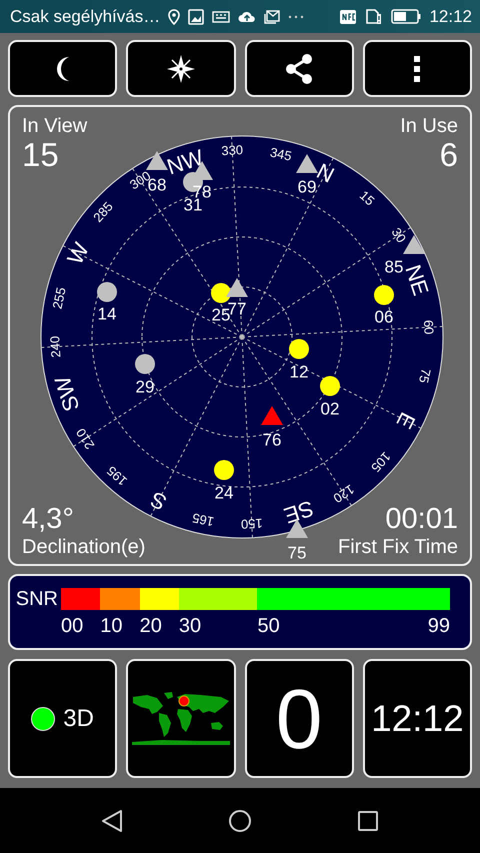 The height and width of the screenshot is (853, 480). What do you see at coordinates (224, 493) in the screenshot?
I see `satellite-label: 24` at bounding box center [224, 493].